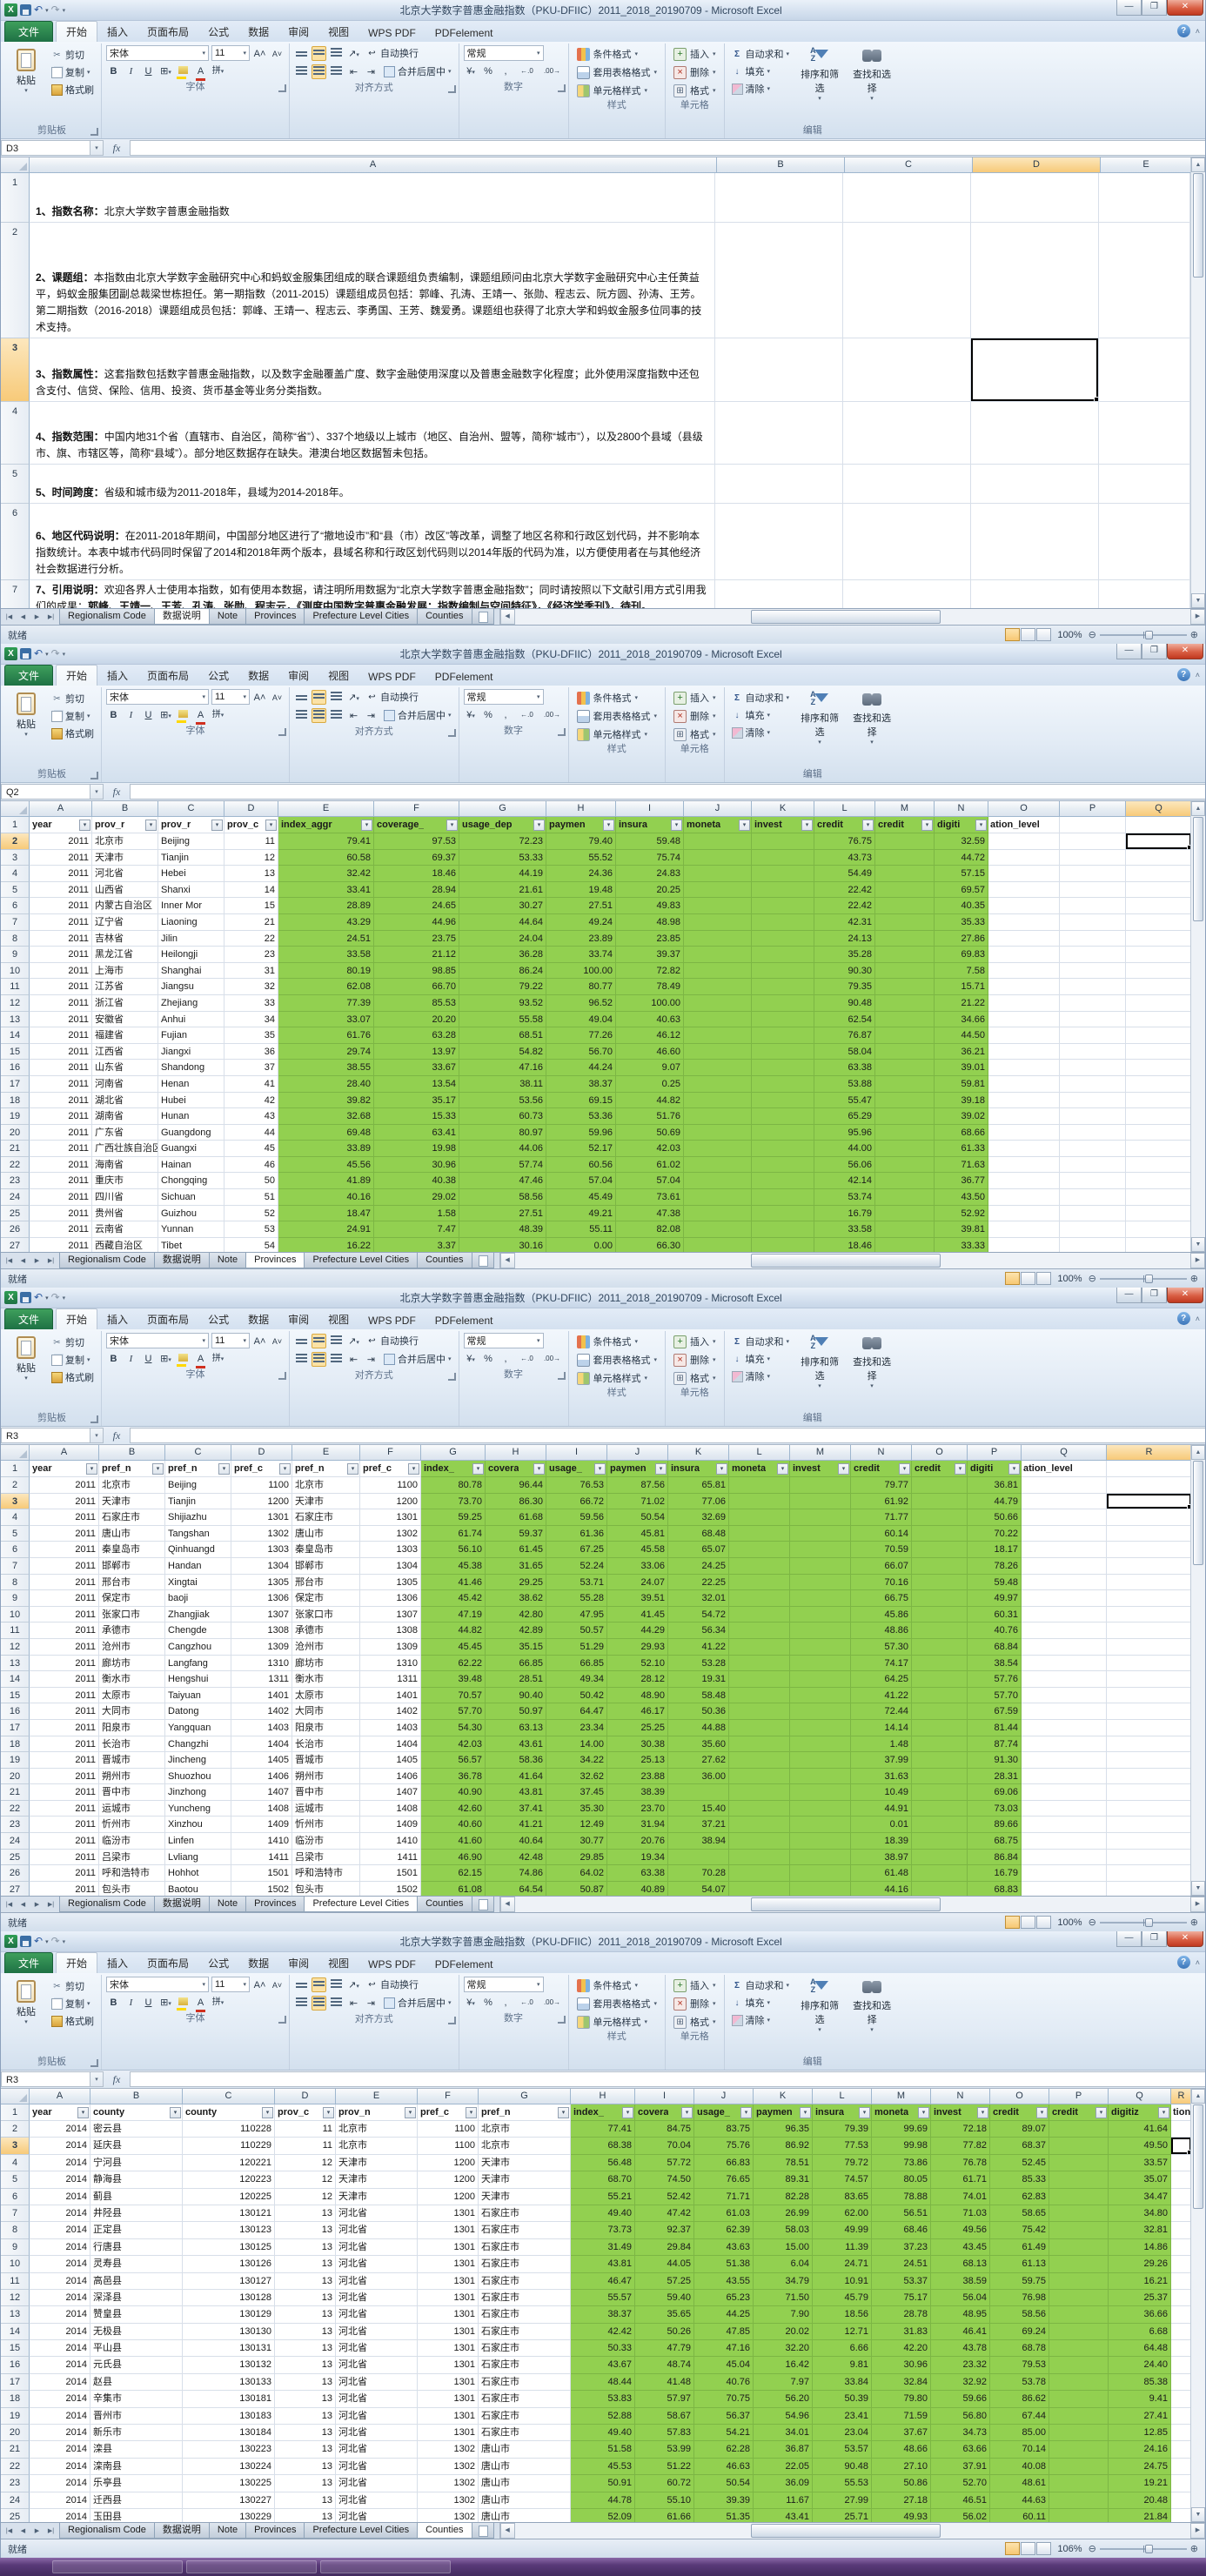 This screenshot has height=2576, width=1206. What do you see at coordinates (901, 2467) in the screenshot?
I see `cell-M22: 27.10` at bounding box center [901, 2467].